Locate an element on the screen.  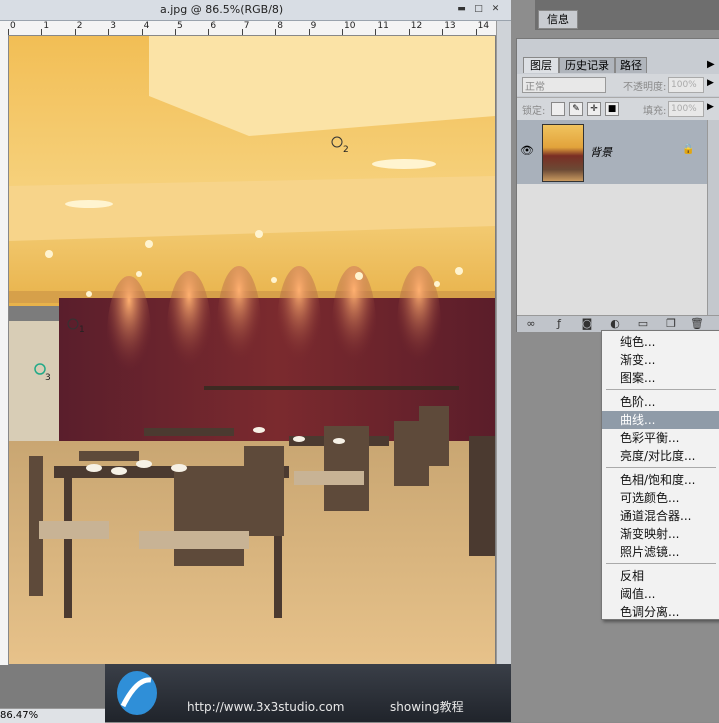
opacity-label: 不透明度: is located at coordinates (645, 87).